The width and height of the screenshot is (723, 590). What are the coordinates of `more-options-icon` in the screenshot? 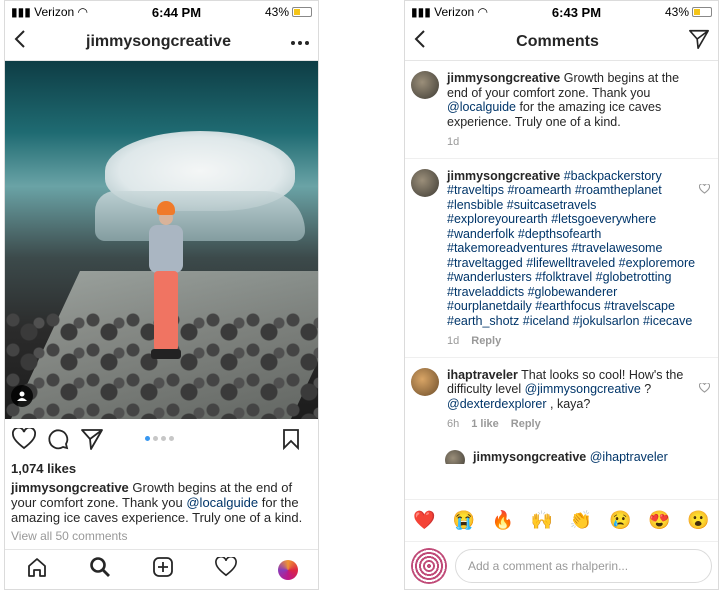 It's located at (300, 42).